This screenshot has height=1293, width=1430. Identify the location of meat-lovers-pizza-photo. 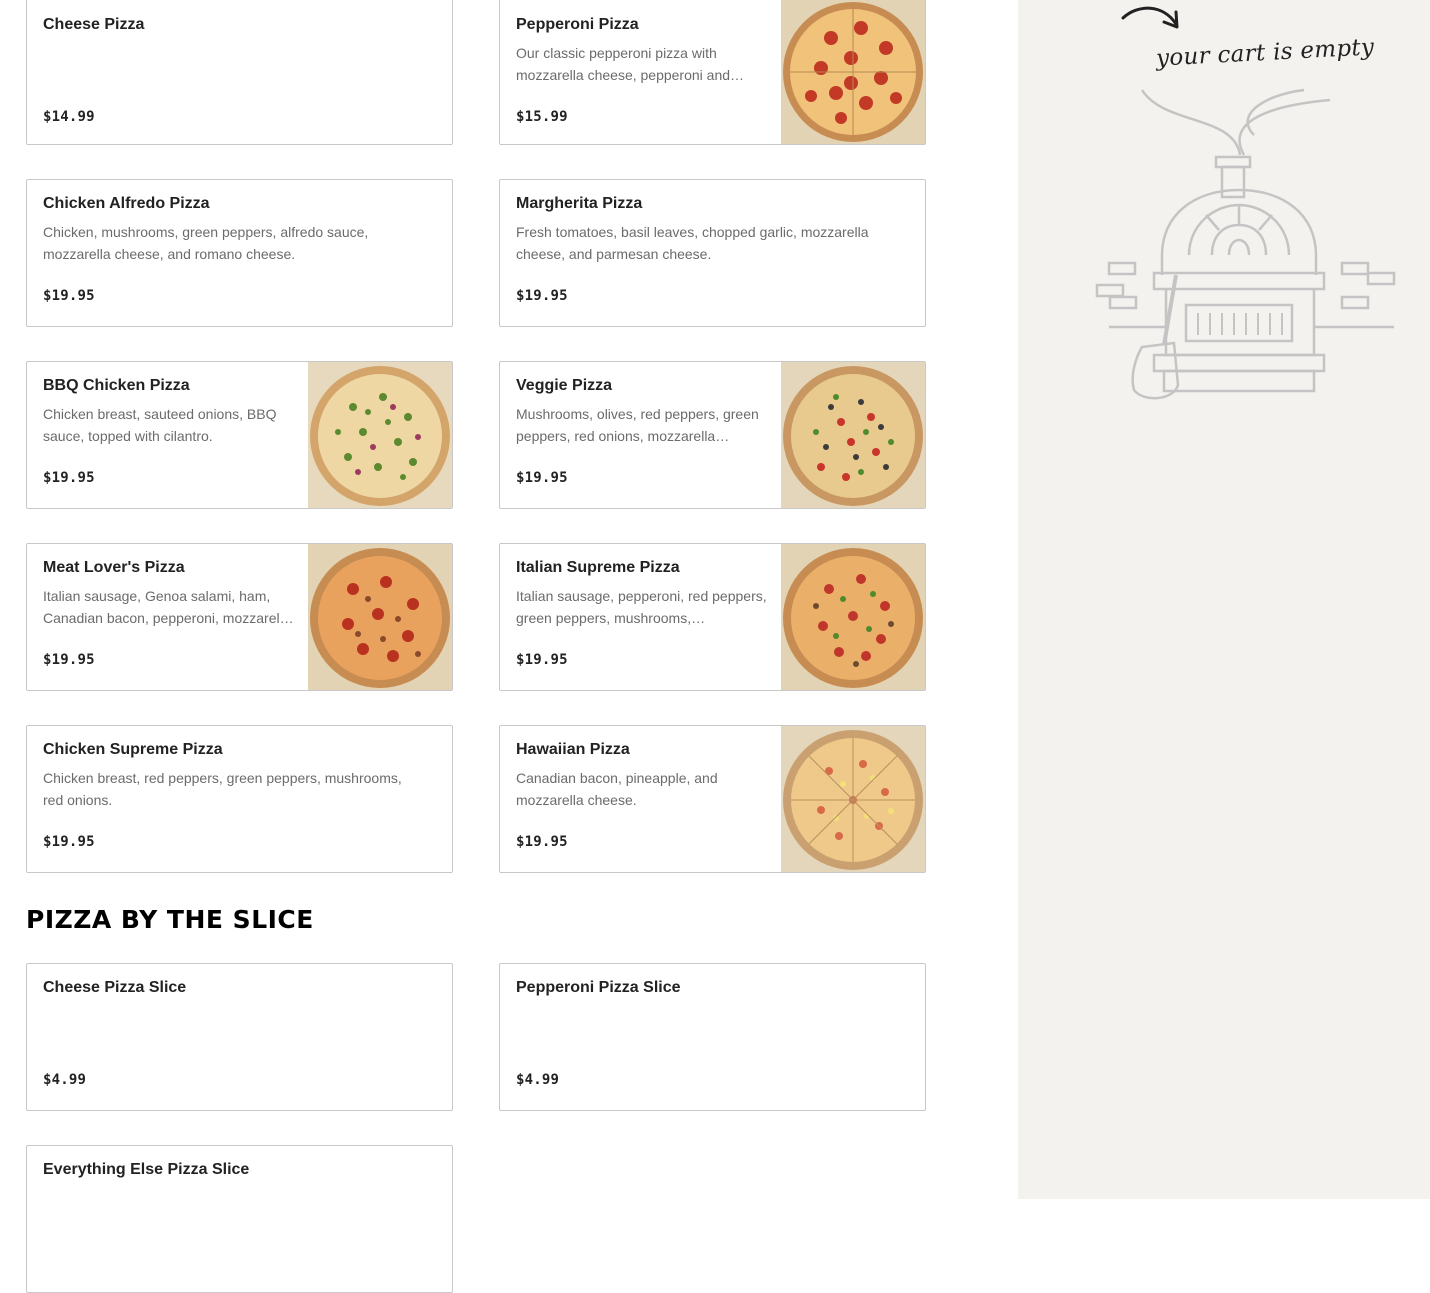
(380, 617).